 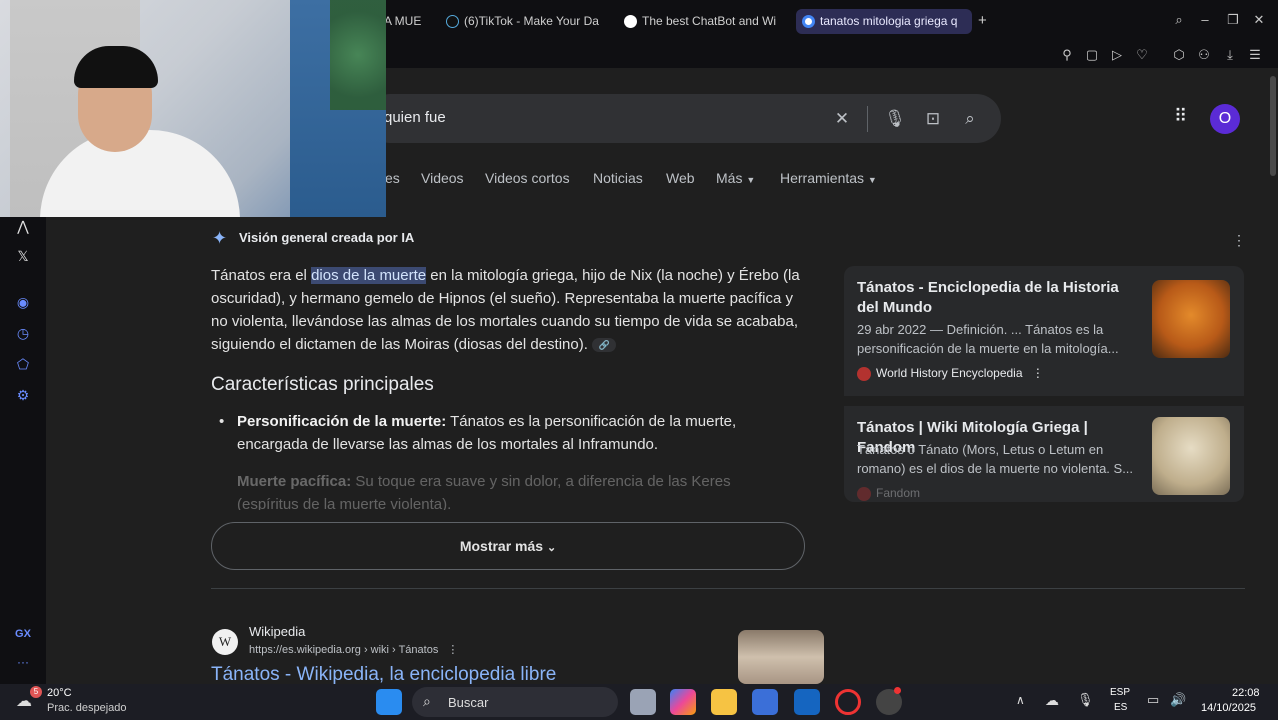 What do you see at coordinates (889, 21) in the screenshot?
I see `tab-label: tanatos mitologia griega q` at bounding box center [889, 21].